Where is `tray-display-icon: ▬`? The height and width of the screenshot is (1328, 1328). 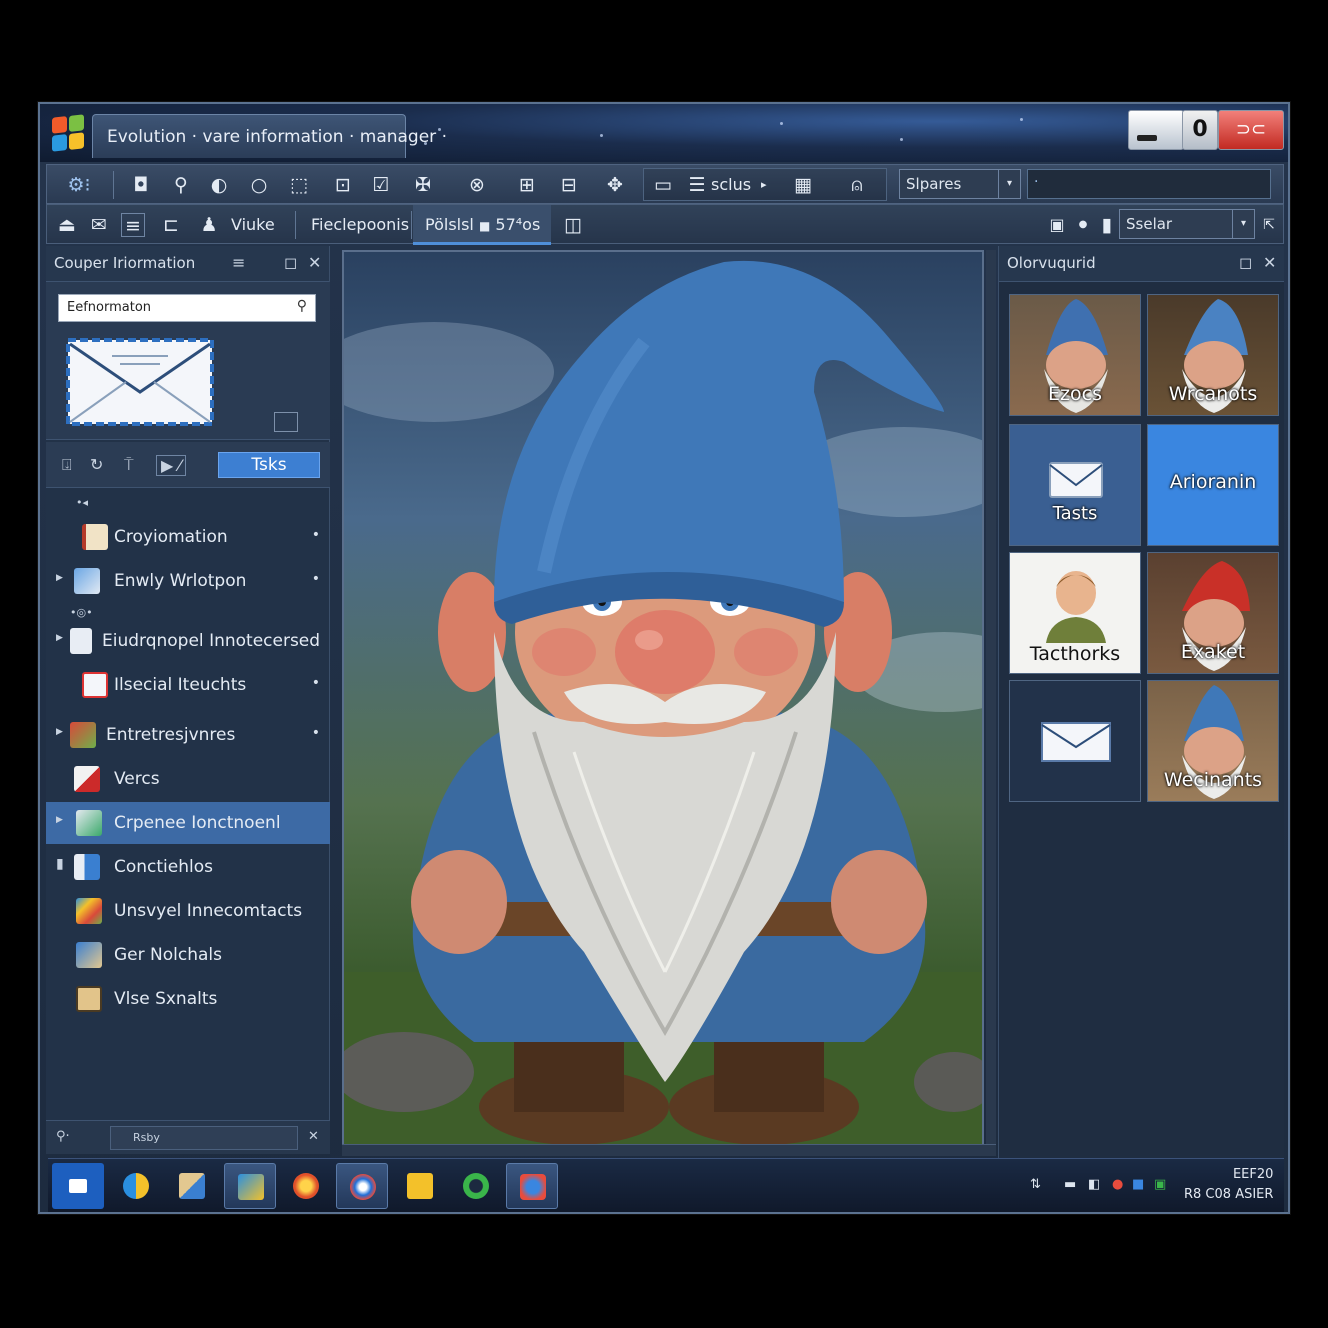
tray-display-icon: ▬ is located at coordinates (1070, 1184).